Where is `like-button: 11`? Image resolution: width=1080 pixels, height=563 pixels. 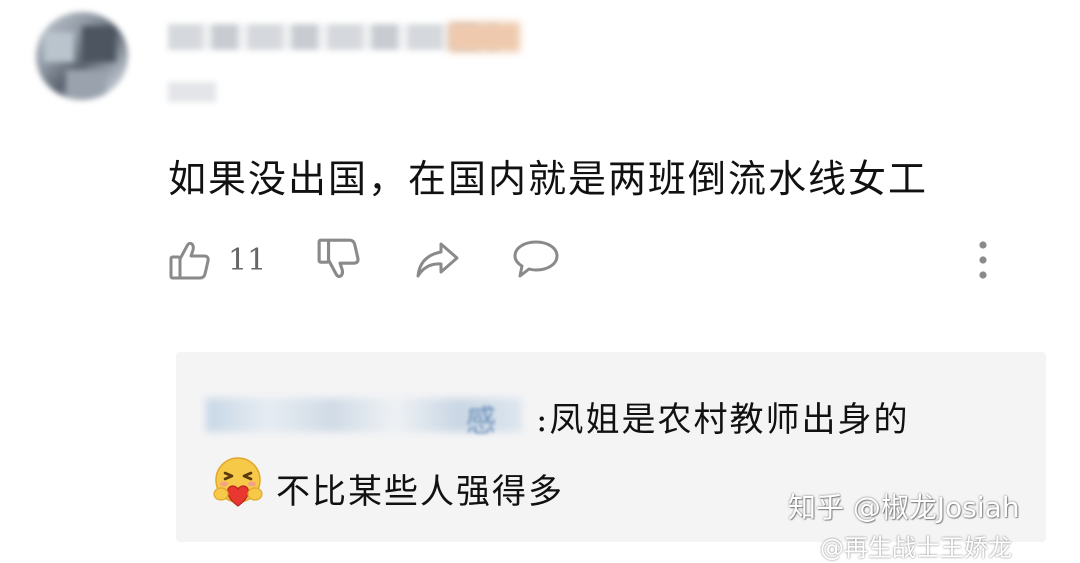 like-button: 11 is located at coordinates (217, 260).